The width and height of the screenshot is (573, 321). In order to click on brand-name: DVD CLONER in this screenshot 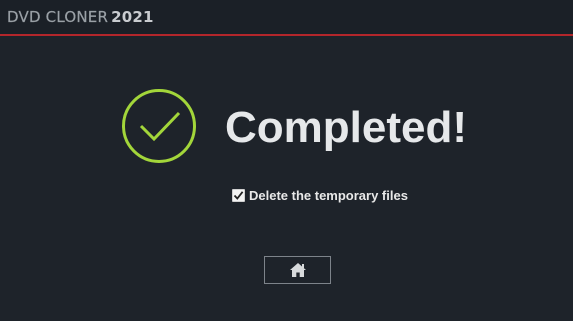, I will do `click(58, 17)`.